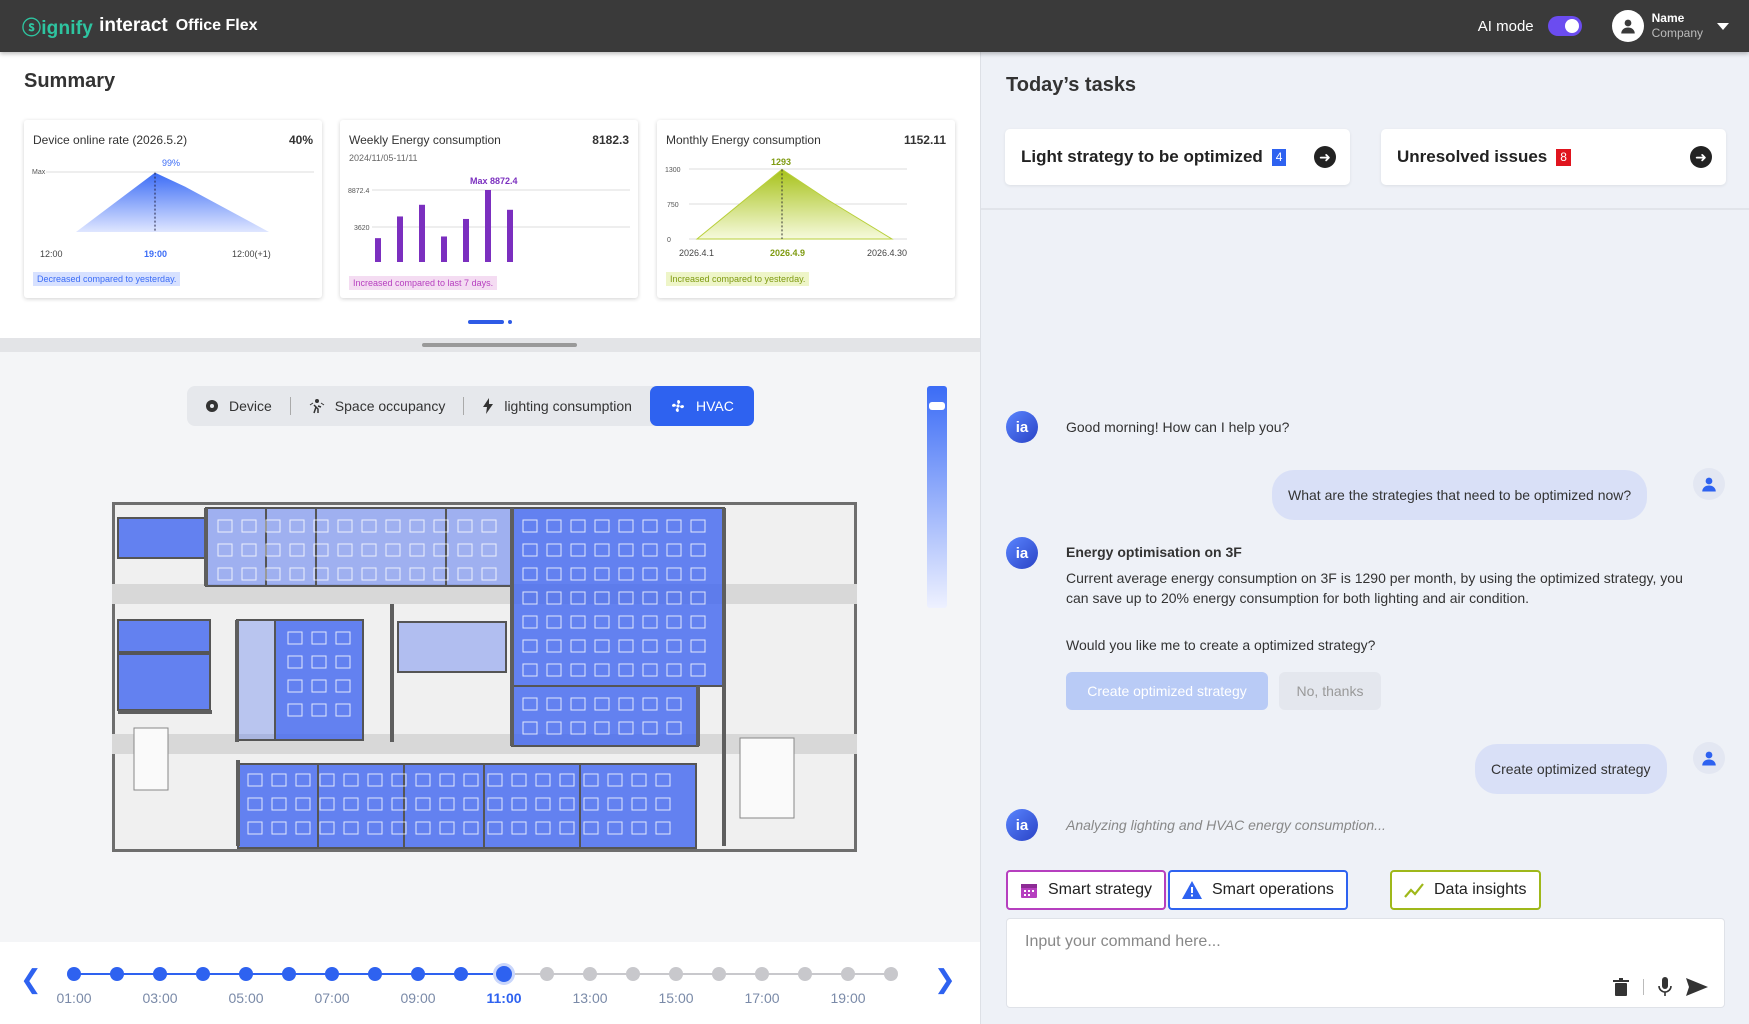 The image size is (1749, 1024). What do you see at coordinates (1697, 987) in the screenshot?
I see `send-icon` at bounding box center [1697, 987].